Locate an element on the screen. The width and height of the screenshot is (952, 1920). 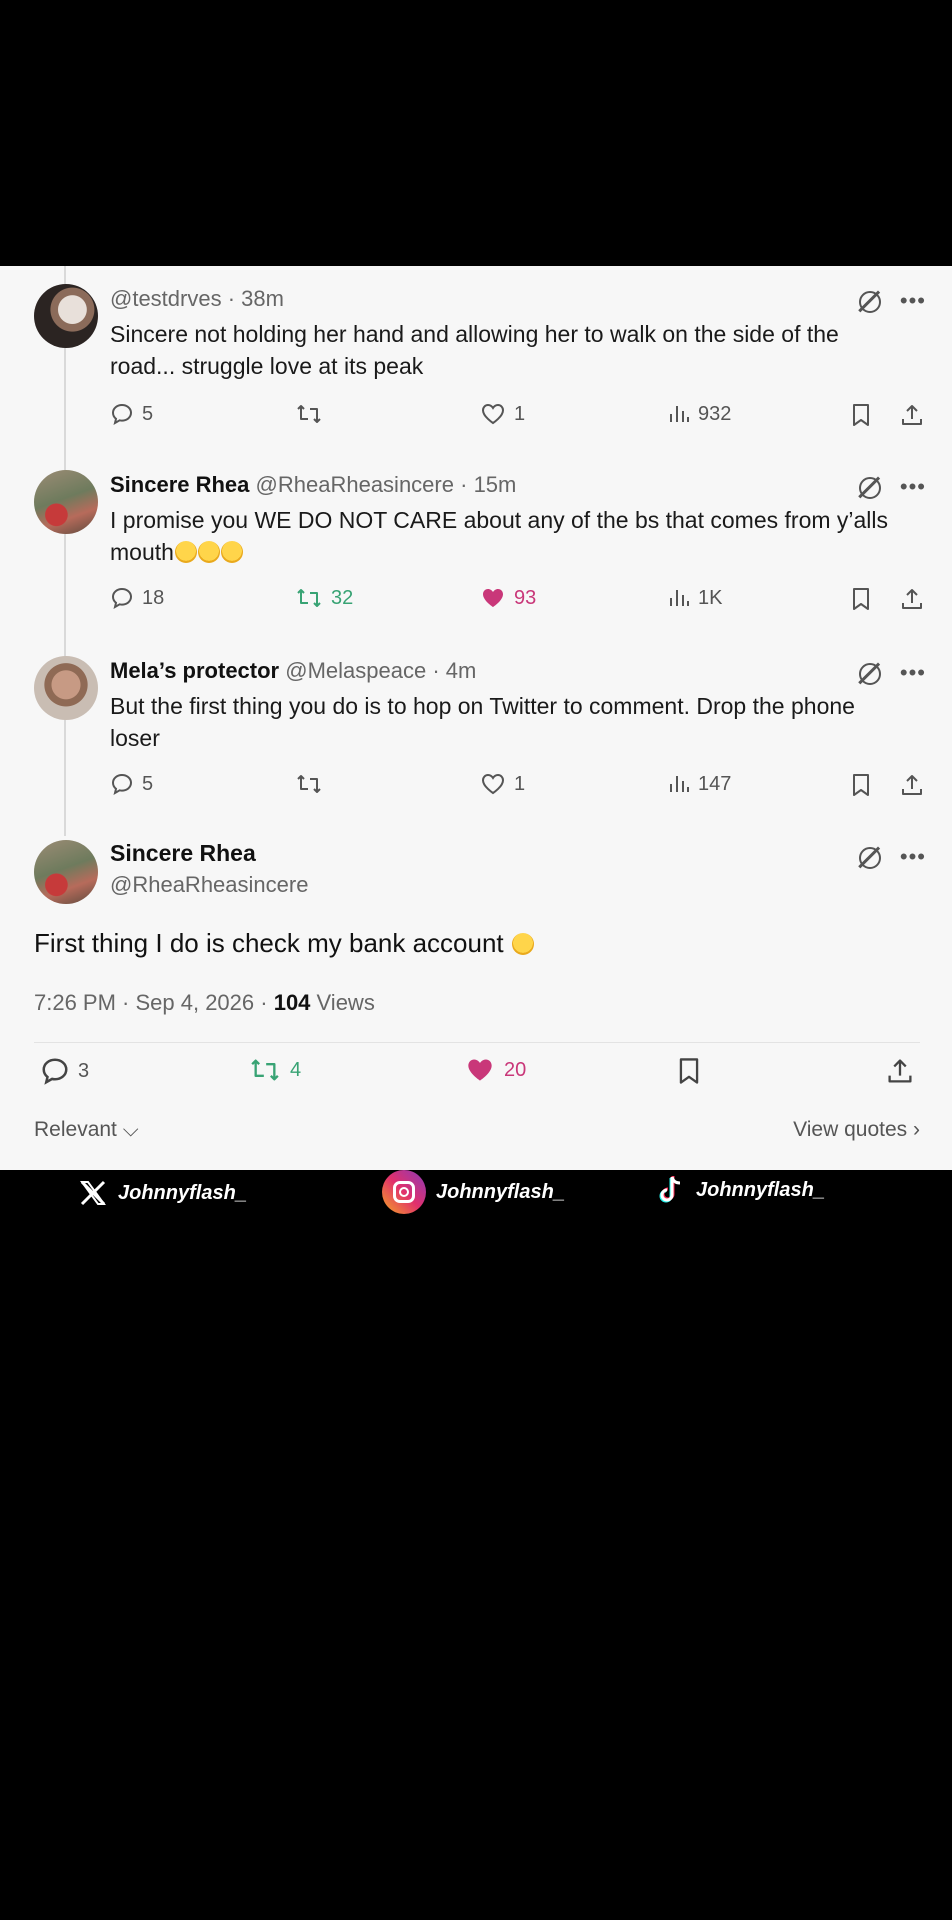
view-quotes-link: View quotes › is located at coordinates (856, 1130).